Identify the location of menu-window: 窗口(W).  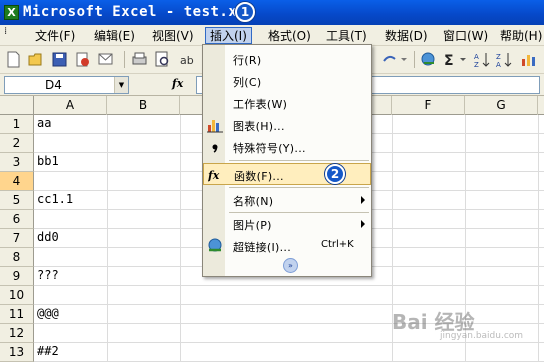
(465, 35).